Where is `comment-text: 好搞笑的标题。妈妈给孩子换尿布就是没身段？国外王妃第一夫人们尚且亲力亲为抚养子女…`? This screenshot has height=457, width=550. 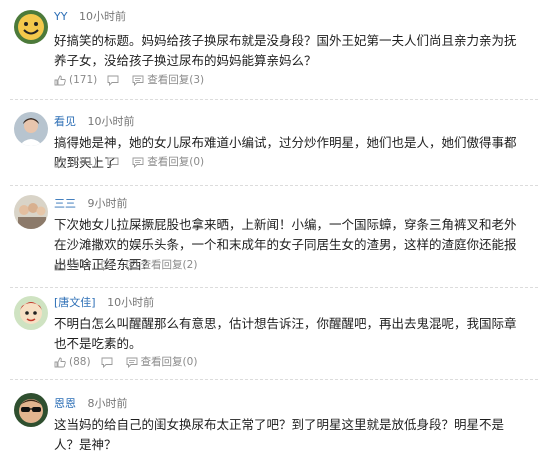 comment-text: 好搞笑的标题。妈妈给孩子换尿布就是没身段？国外王妃第一夫人们尚且亲力亲为抚养子女… is located at coordinates (285, 50).